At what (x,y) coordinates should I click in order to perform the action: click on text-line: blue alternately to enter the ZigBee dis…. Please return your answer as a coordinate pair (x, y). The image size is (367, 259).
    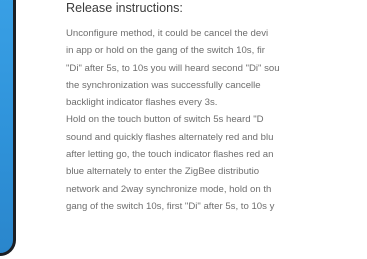
    Looking at the image, I should click on (163, 172).